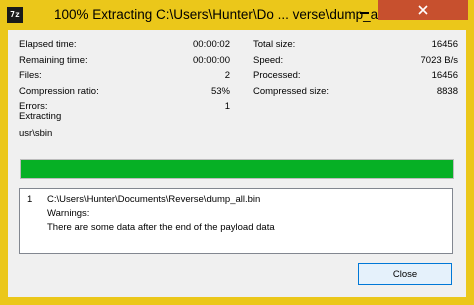 This screenshot has width=474, height=305. What do you see at coordinates (30, 199) in the screenshot?
I see `message-number: 1` at bounding box center [30, 199].